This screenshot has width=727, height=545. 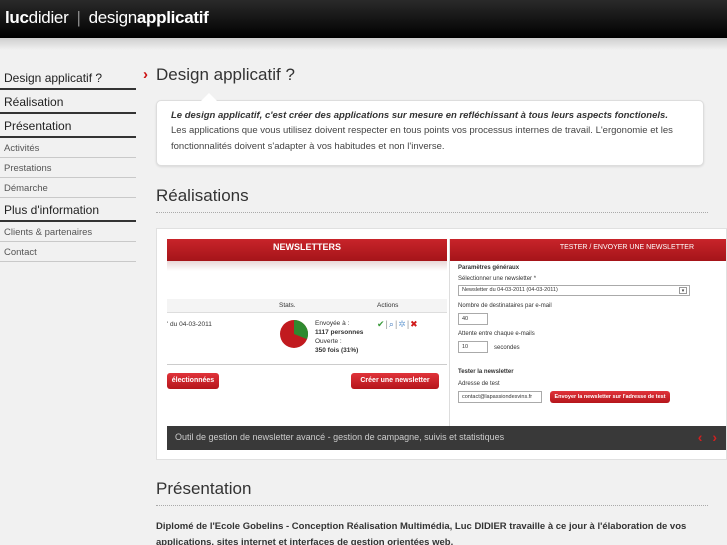 I want to click on opened-label: Ouverte :, so click(x=328, y=341).